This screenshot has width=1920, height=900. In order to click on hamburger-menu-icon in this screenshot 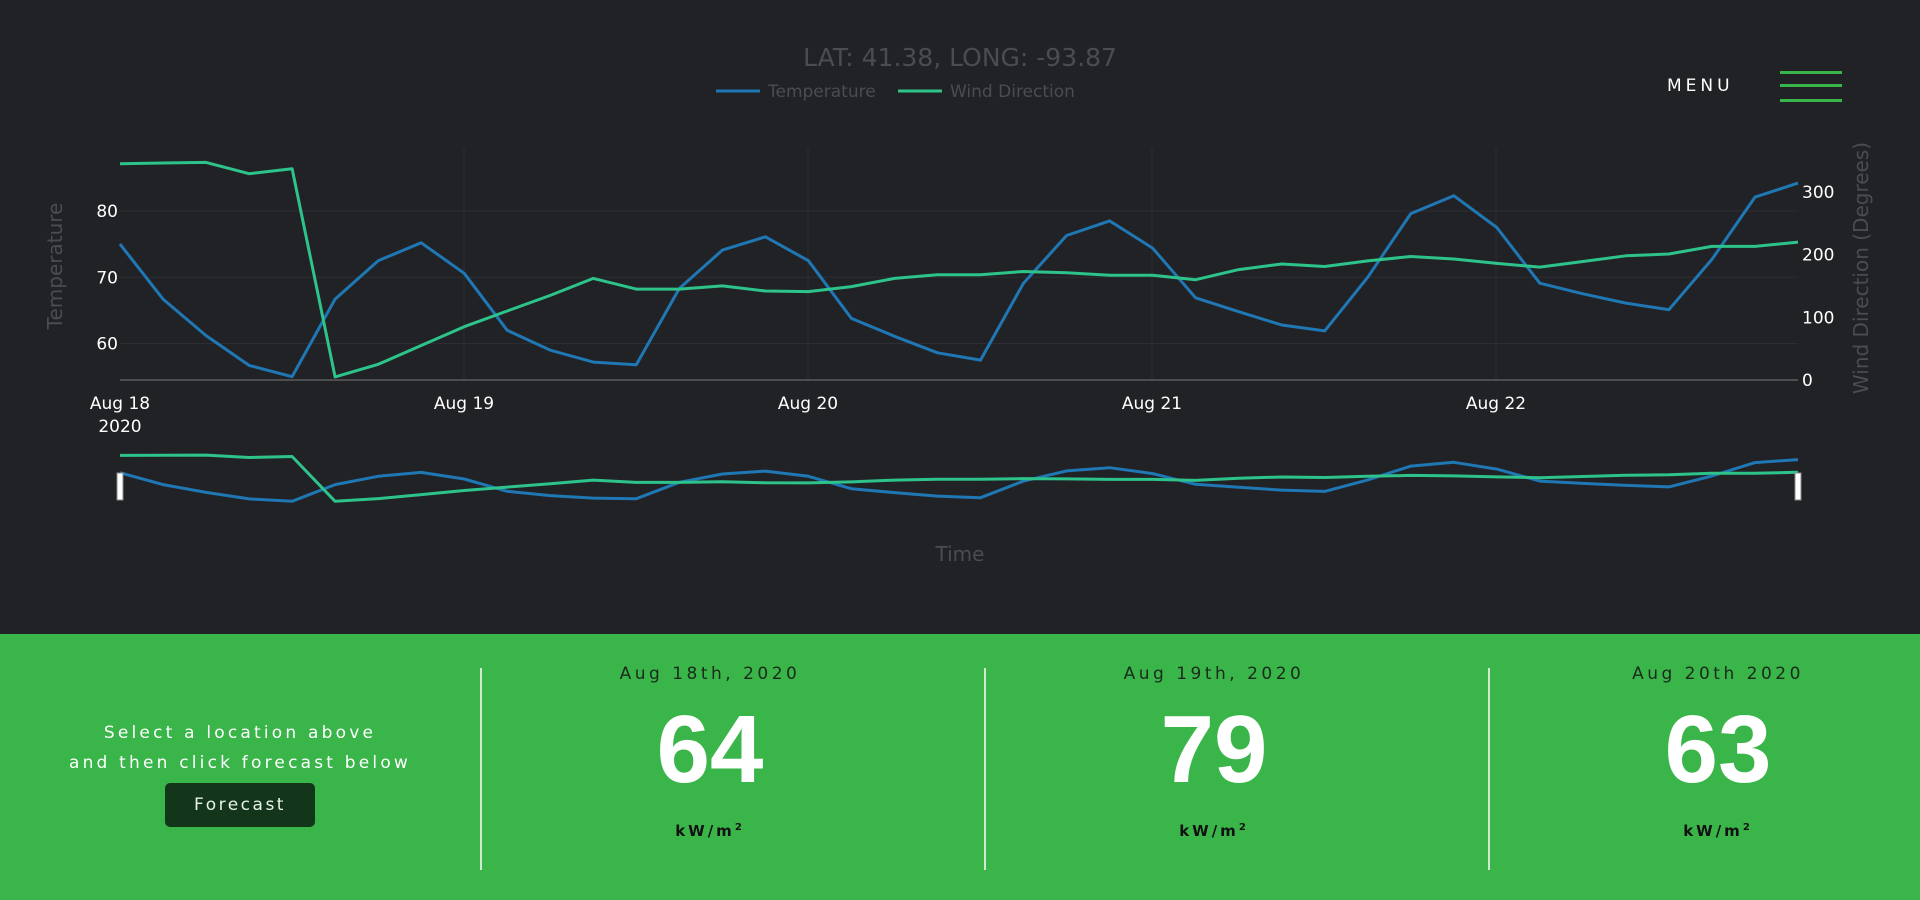, I will do `click(1811, 88)`.